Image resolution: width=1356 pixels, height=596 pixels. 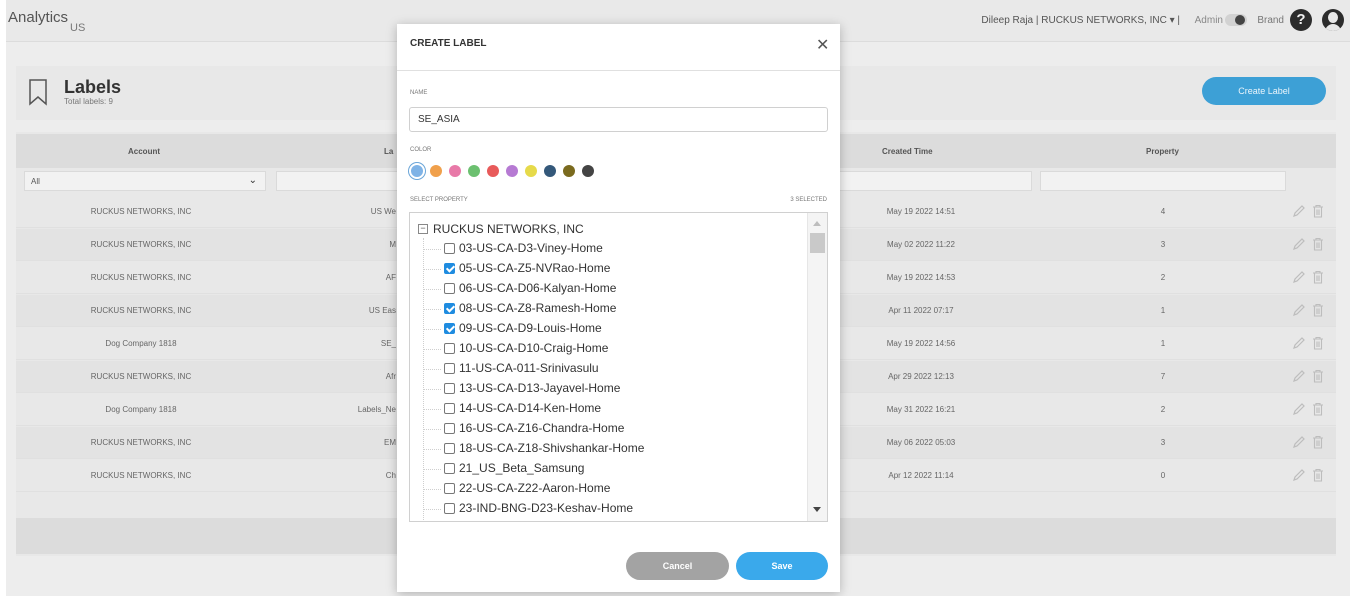 What do you see at coordinates (508, 229) in the screenshot?
I see `tree-root-label: RUCKUS NETWORKS, INC` at bounding box center [508, 229].